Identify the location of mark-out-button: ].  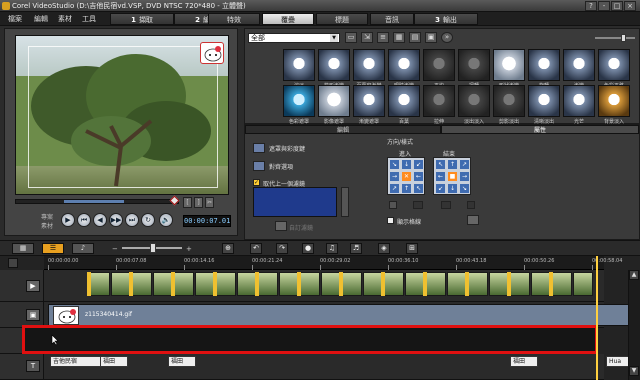
(198, 202).